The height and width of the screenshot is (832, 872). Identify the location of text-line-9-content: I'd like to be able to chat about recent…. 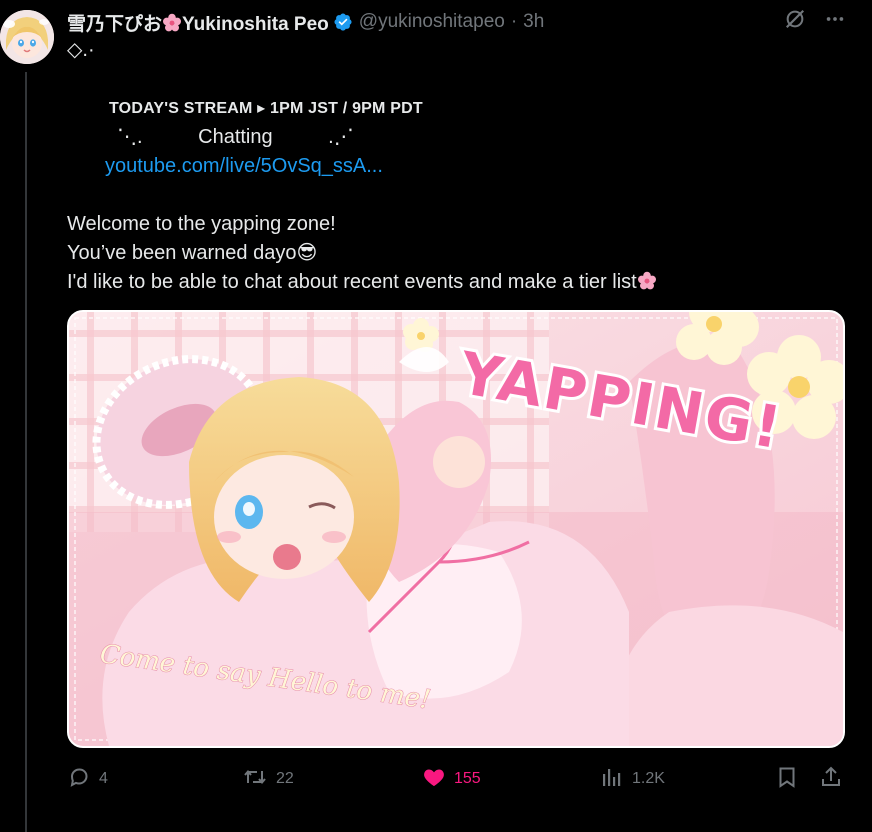
(352, 282).